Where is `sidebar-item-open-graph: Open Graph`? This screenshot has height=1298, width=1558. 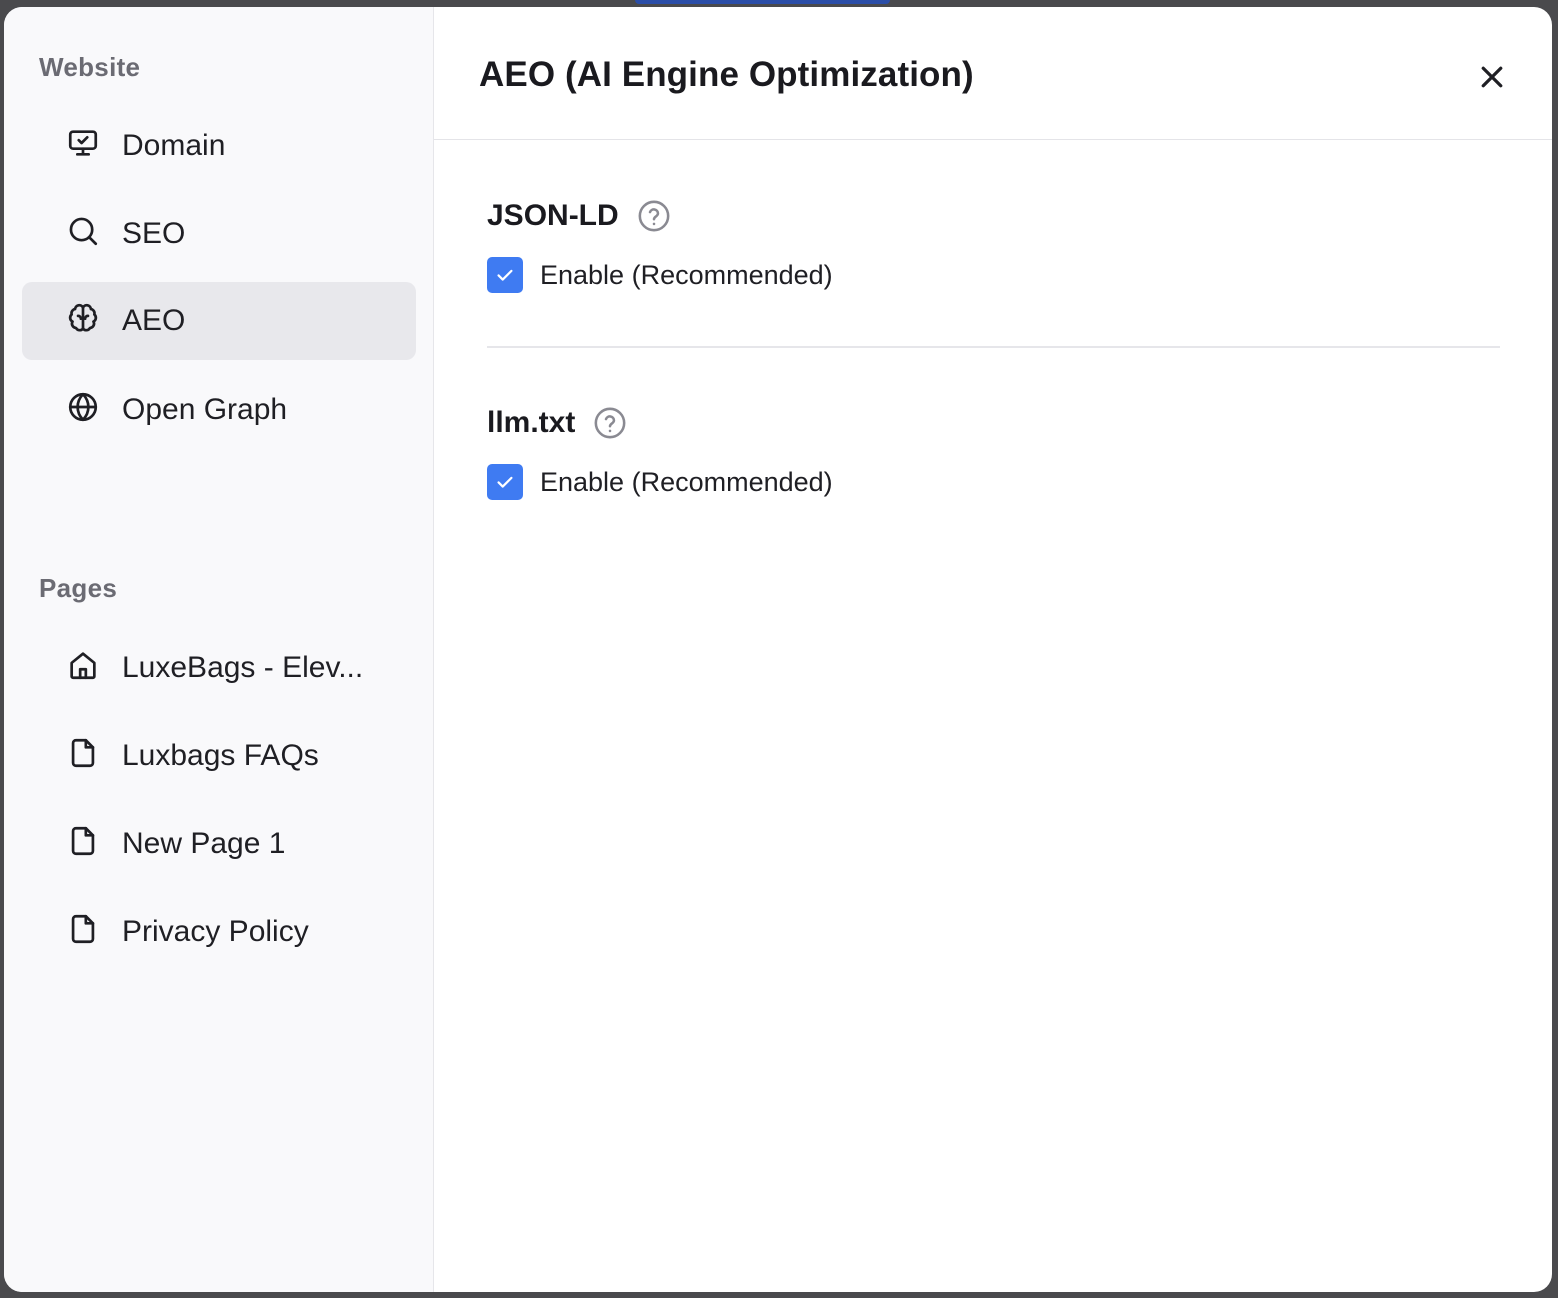 sidebar-item-open-graph: Open Graph is located at coordinates (219, 410).